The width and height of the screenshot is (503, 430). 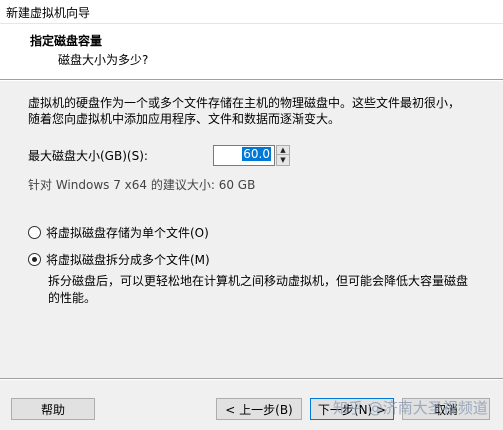 I want to click on arrow-down-icon: ▼, so click(x=283, y=160).